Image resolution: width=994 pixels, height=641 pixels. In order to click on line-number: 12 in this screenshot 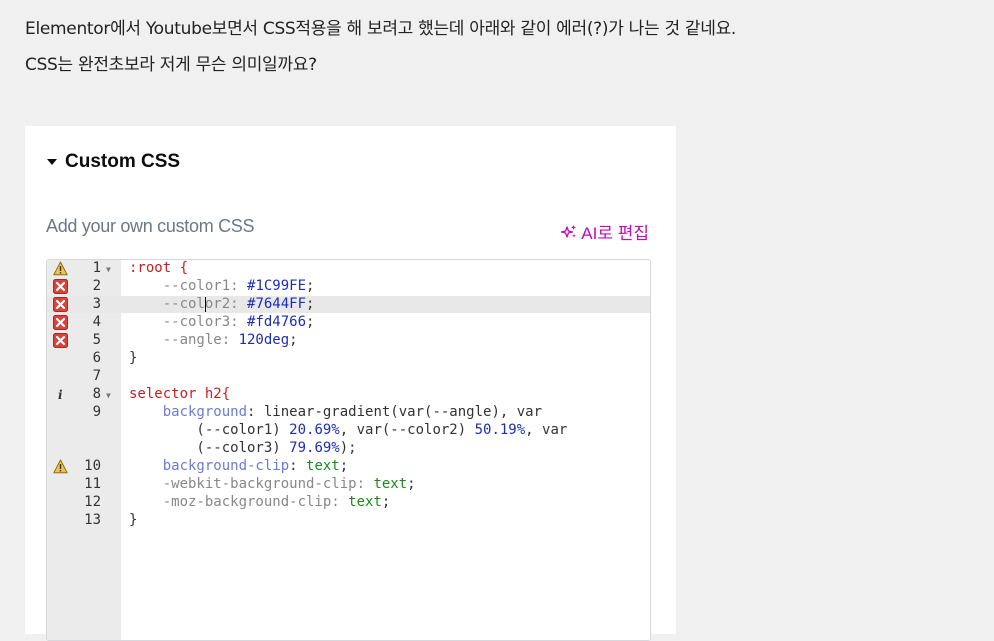, I will do `click(92, 502)`.